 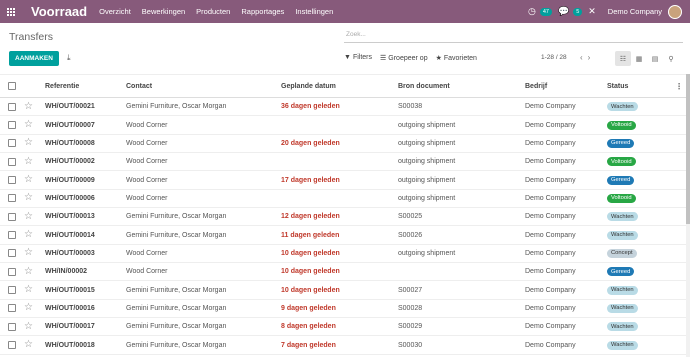 What do you see at coordinates (34, 58) in the screenshot?
I see `create-button: AANMAKEN` at bounding box center [34, 58].